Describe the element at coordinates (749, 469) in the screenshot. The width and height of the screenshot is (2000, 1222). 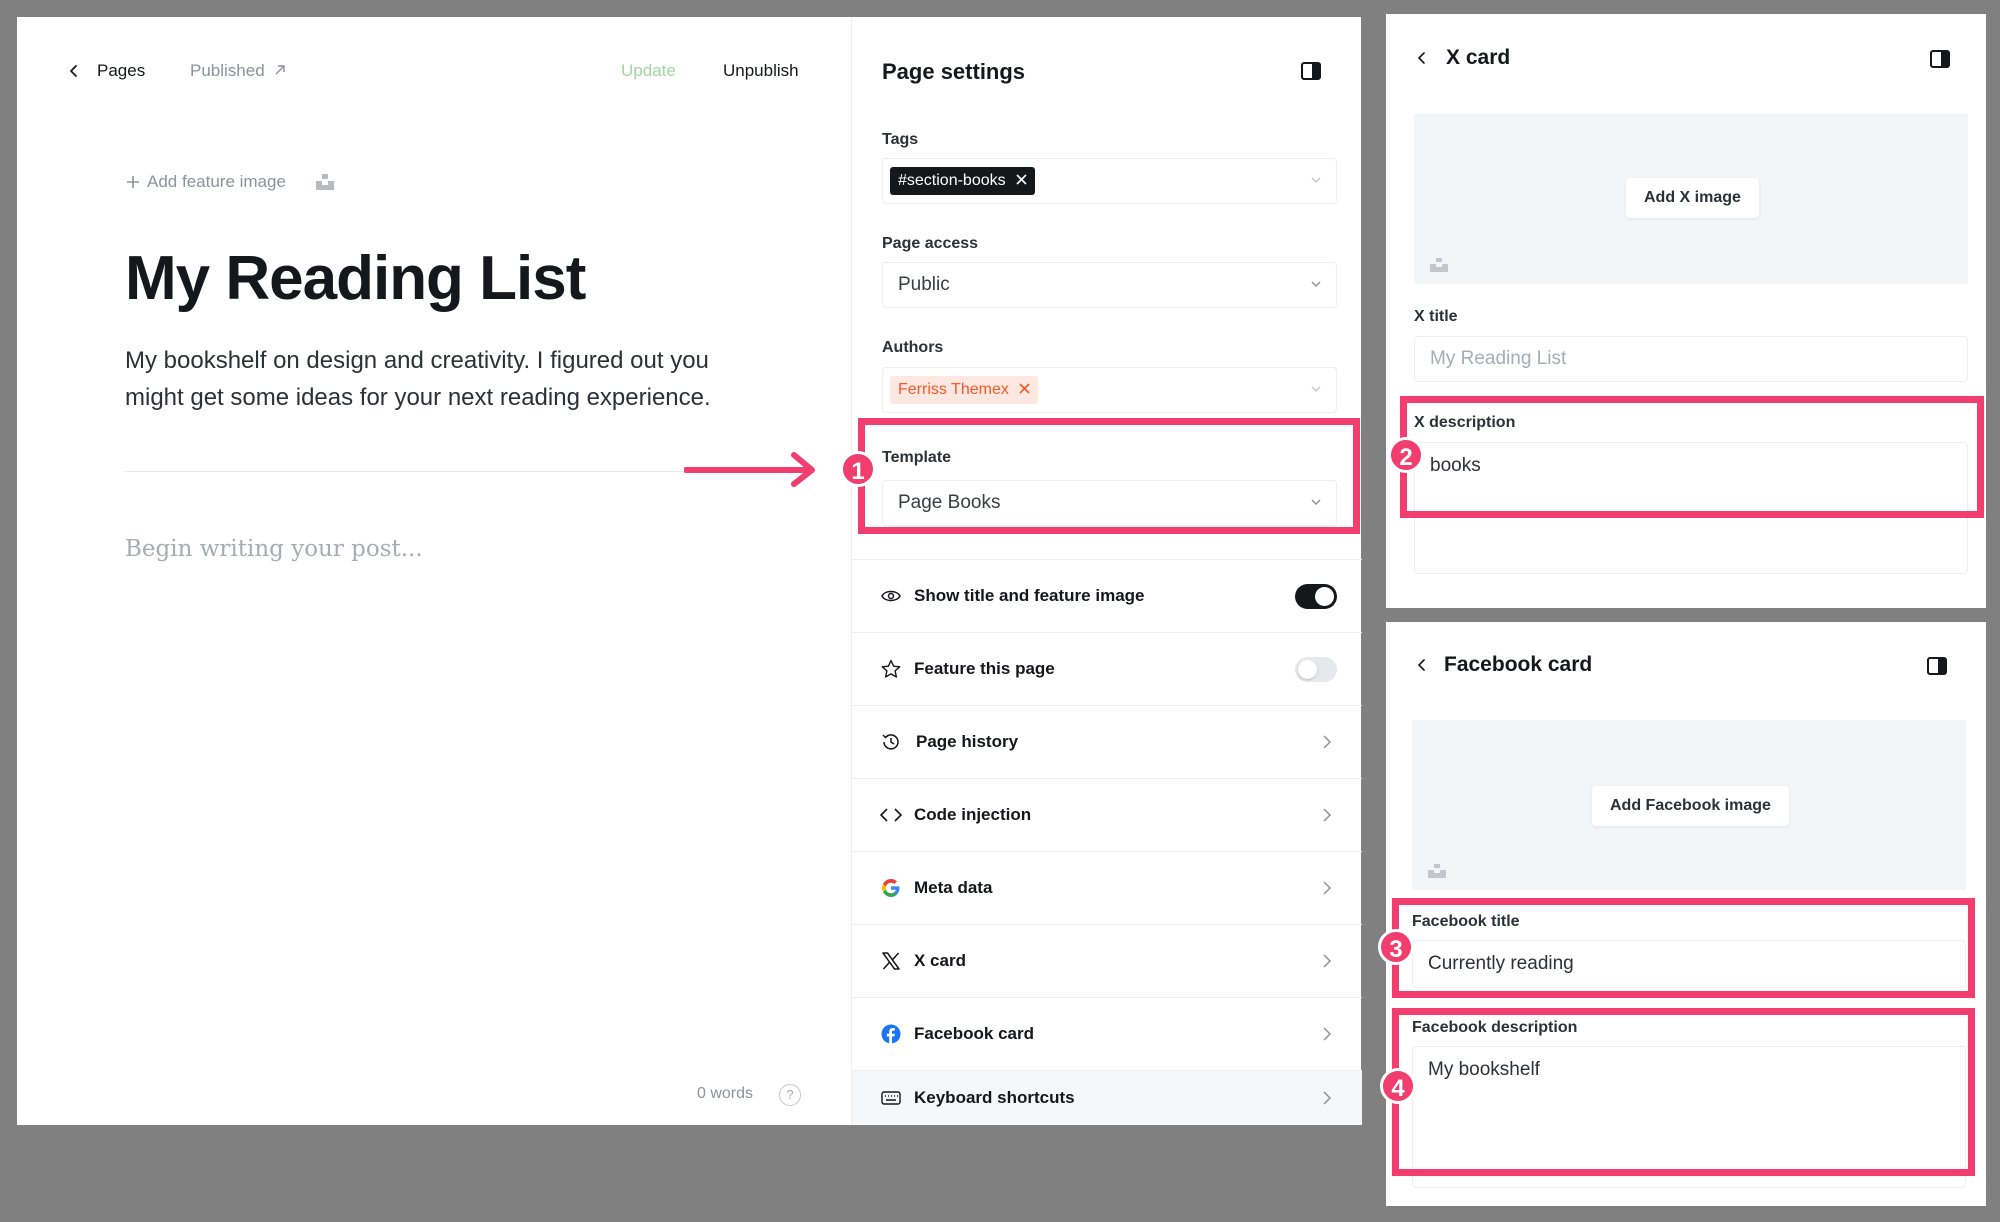
I see `annotation-arrow` at that location.